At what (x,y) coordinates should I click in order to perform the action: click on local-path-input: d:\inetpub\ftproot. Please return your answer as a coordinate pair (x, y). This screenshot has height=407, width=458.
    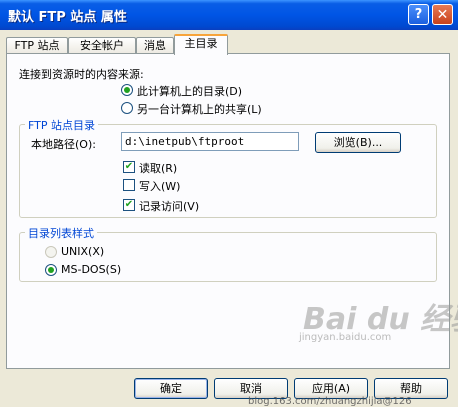
    Looking at the image, I should click on (210, 141).